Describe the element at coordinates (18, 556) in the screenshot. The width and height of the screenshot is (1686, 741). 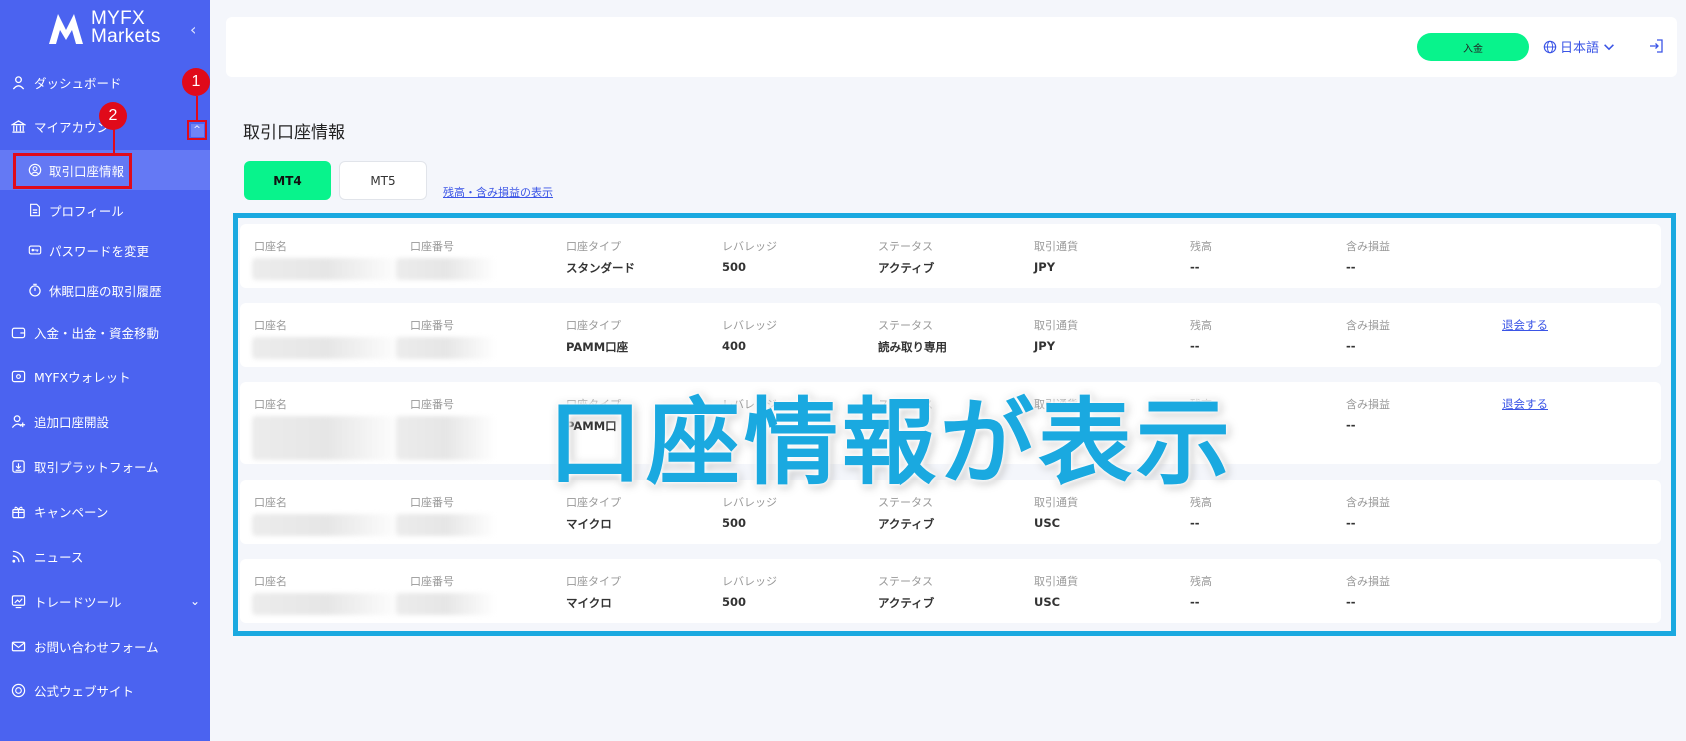
I see `rss-icon` at that location.